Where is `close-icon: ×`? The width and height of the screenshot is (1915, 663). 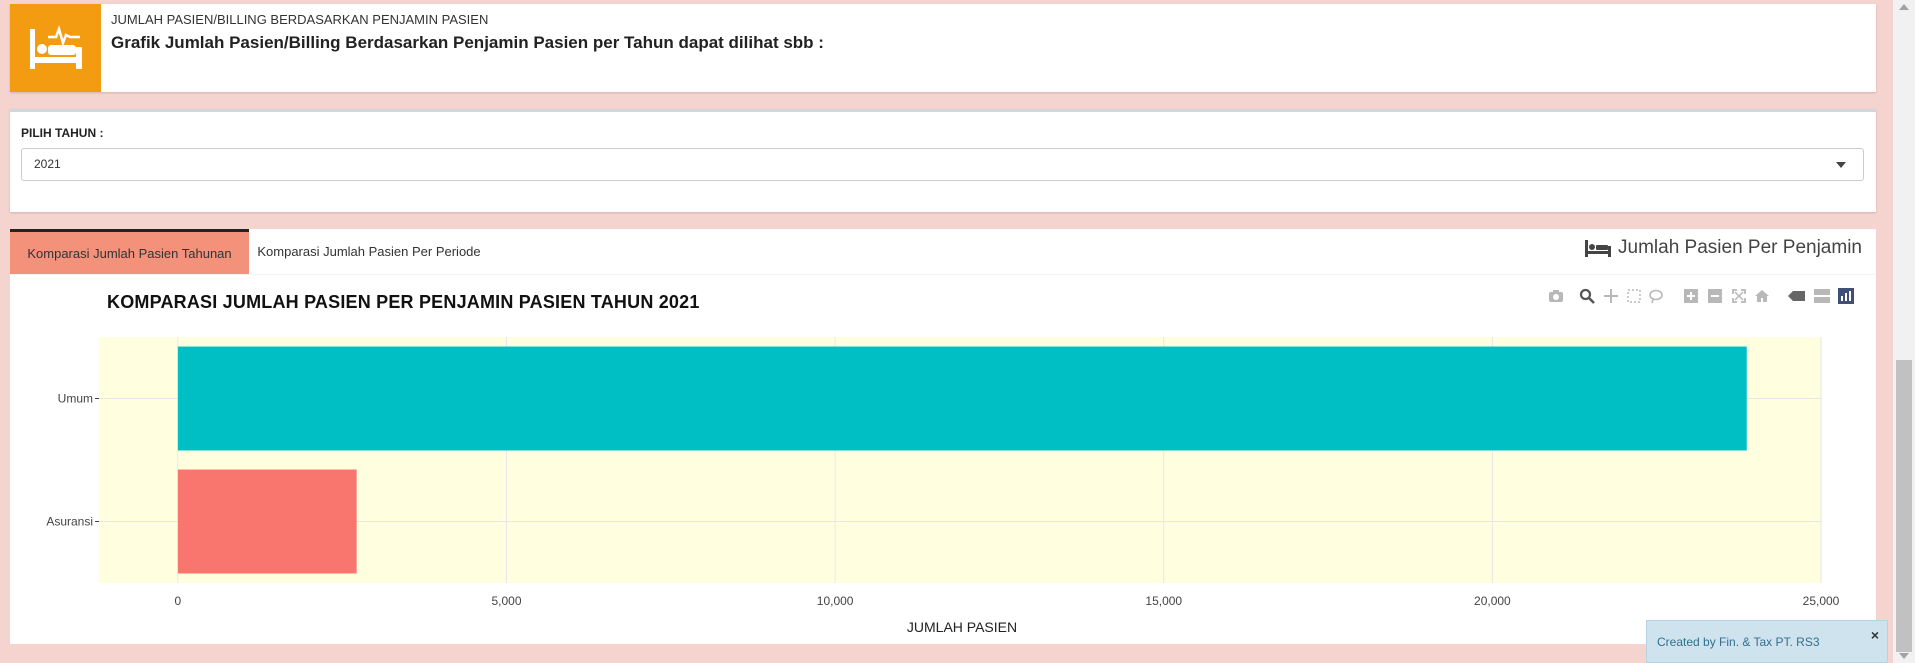 close-icon: × is located at coordinates (1875, 635).